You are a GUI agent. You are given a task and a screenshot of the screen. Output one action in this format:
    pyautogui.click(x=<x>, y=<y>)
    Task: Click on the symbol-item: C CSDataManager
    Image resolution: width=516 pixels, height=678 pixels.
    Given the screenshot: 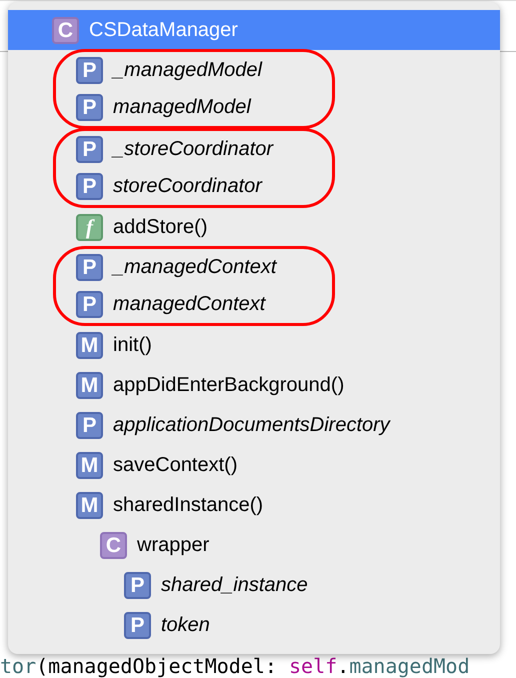 What is the action you would take?
    pyautogui.click(x=254, y=30)
    